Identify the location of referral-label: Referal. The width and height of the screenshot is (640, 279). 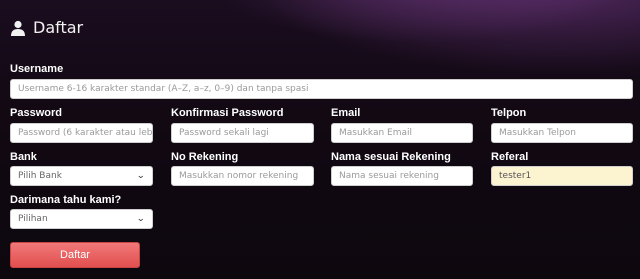
(510, 157).